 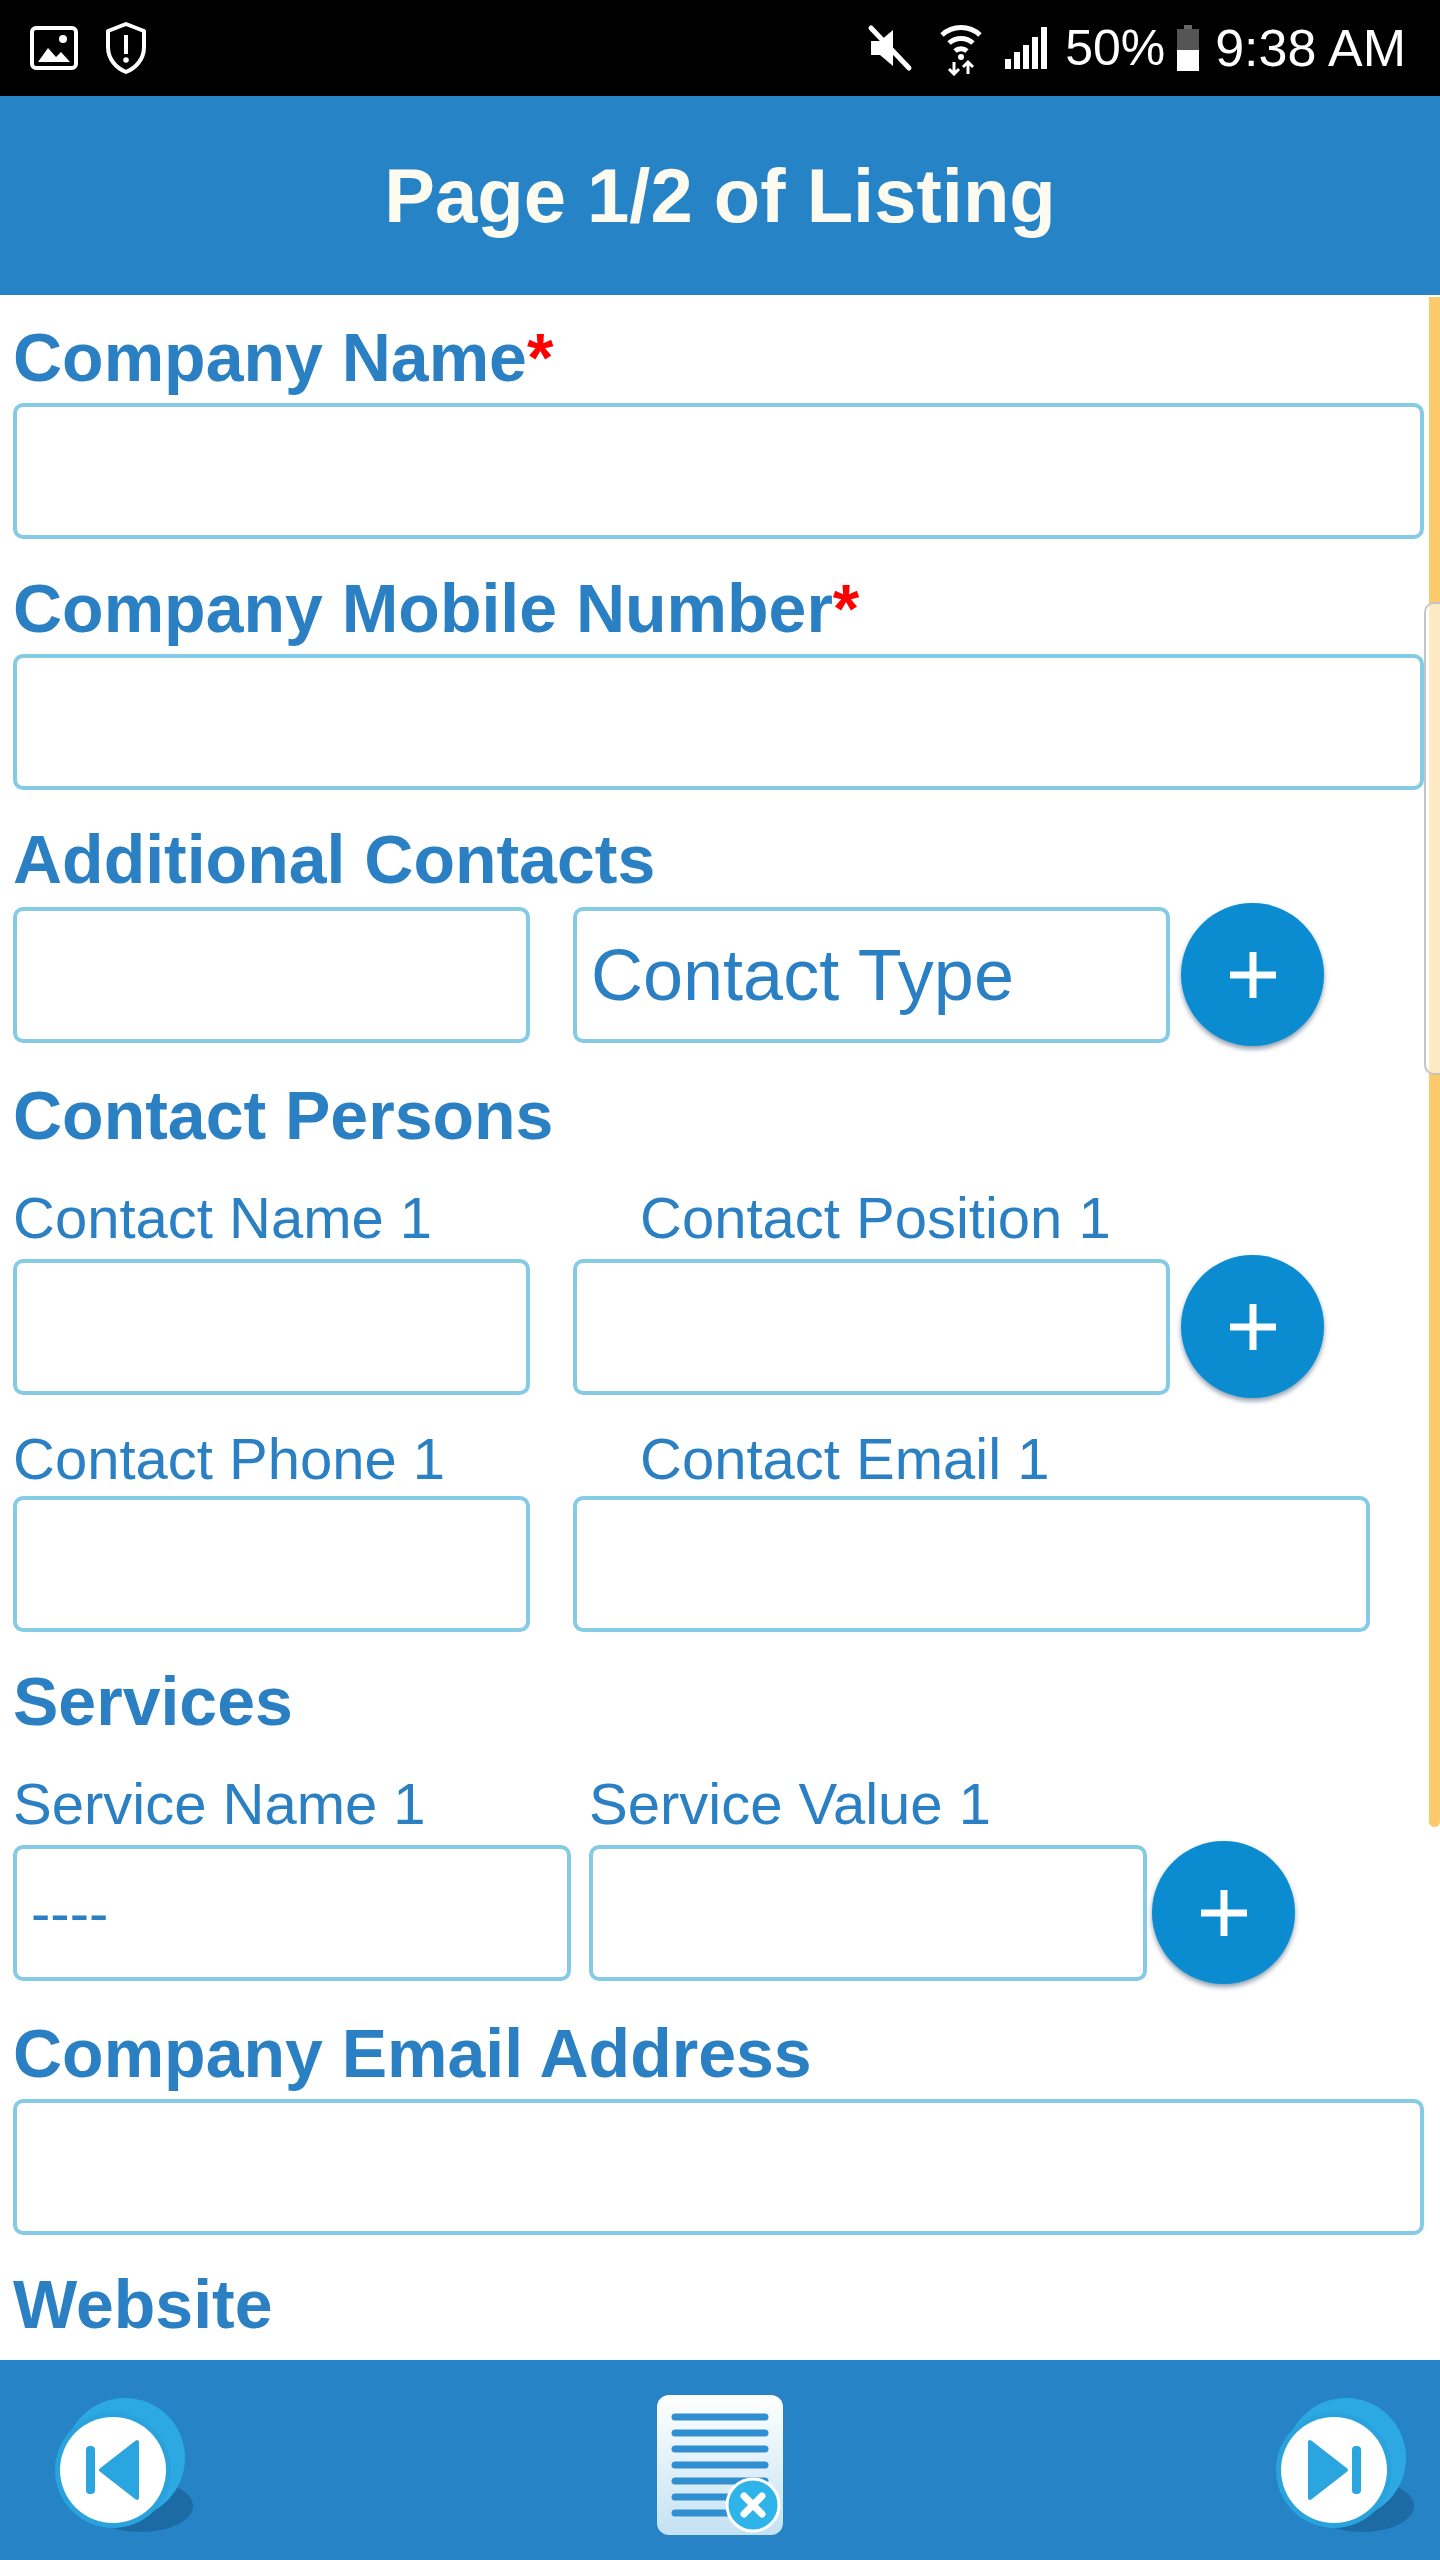 I want to click on battery-icon, so click(x=1188, y=48).